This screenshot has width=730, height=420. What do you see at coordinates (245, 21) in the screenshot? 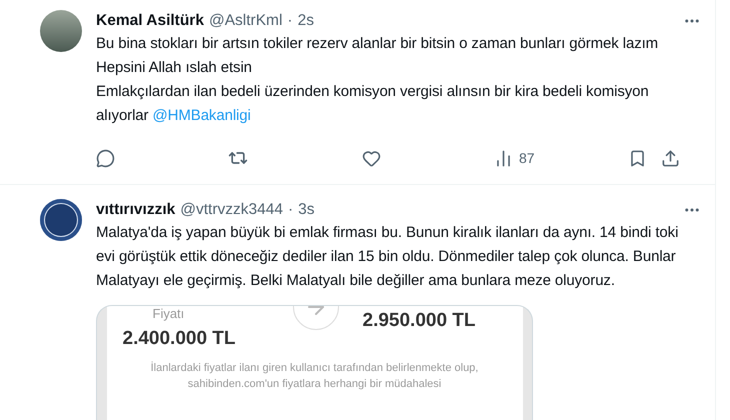
I see `user-handle: @AsltrKml` at bounding box center [245, 21].